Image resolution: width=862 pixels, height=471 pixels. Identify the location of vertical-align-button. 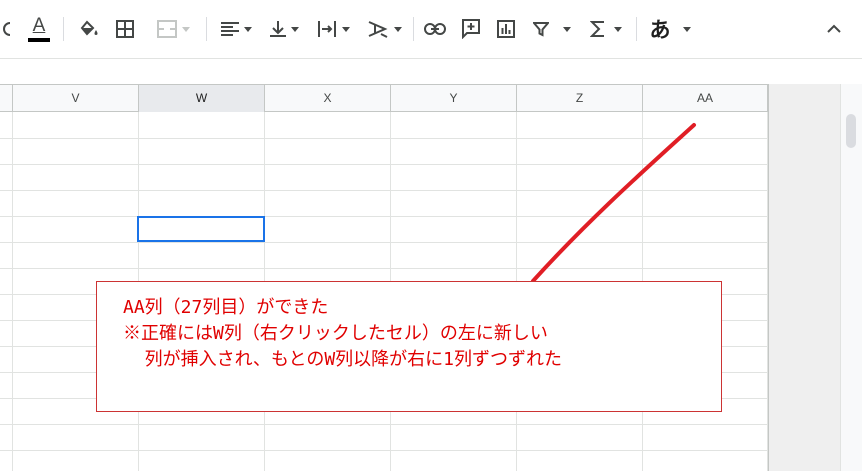
(284, 29).